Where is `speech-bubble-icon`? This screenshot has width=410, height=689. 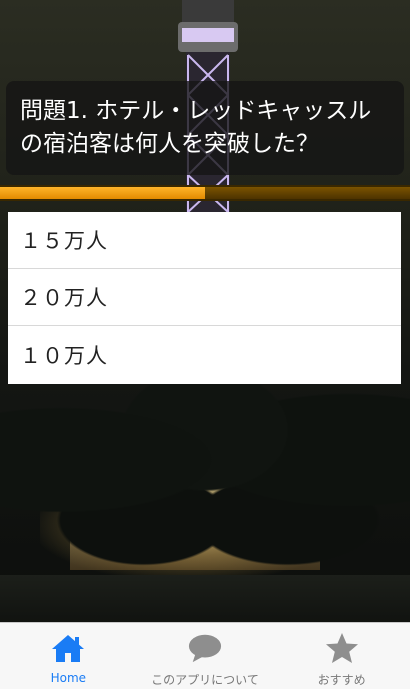
speech-bubble-icon is located at coordinates (205, 648).